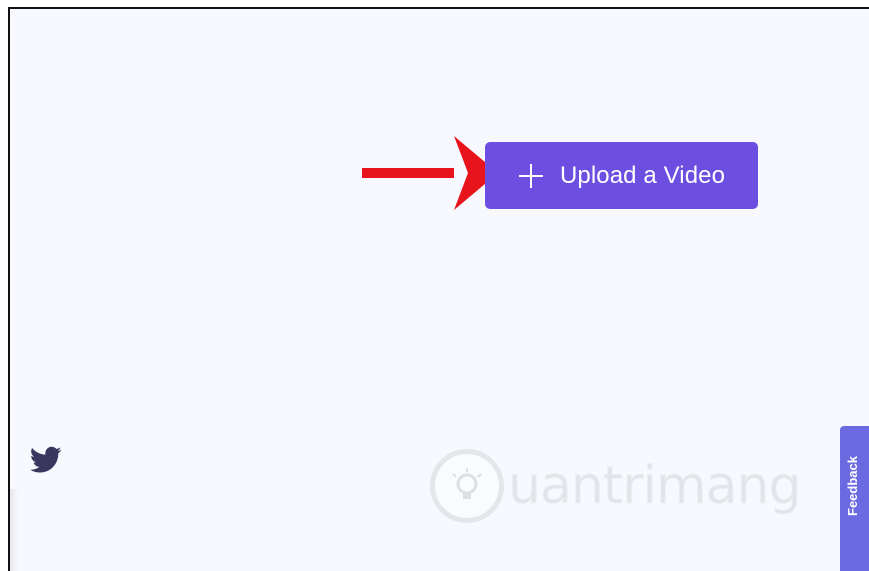 The image size is (869, 571). I want to click on upload-video-button: Upload a Video, so click(621, 175).